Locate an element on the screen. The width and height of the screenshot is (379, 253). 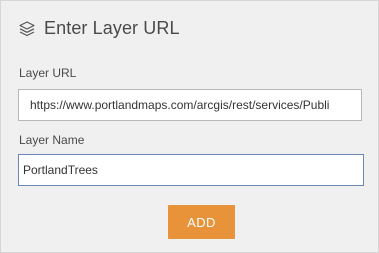
add-button: ADD is located at coordinates (201, 222).